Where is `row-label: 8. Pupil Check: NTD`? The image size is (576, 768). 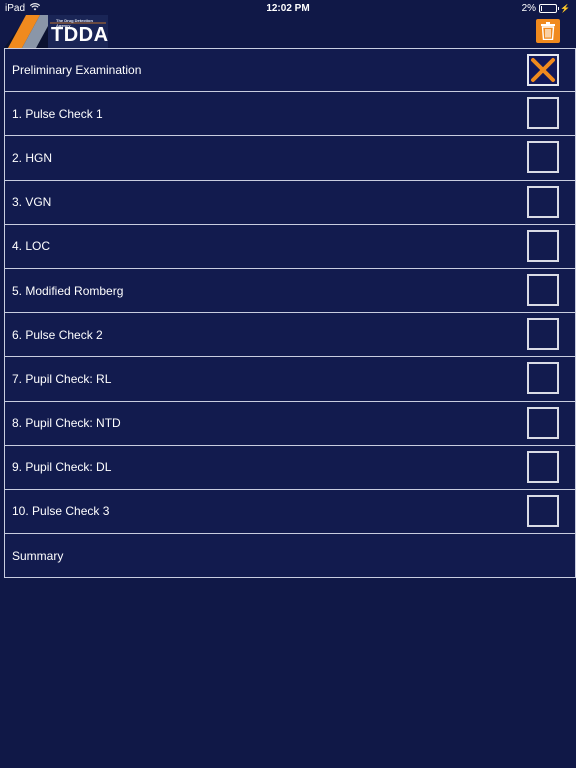
row-label: 8. Pupil Check: NTD is located at coordinates (66, 423).